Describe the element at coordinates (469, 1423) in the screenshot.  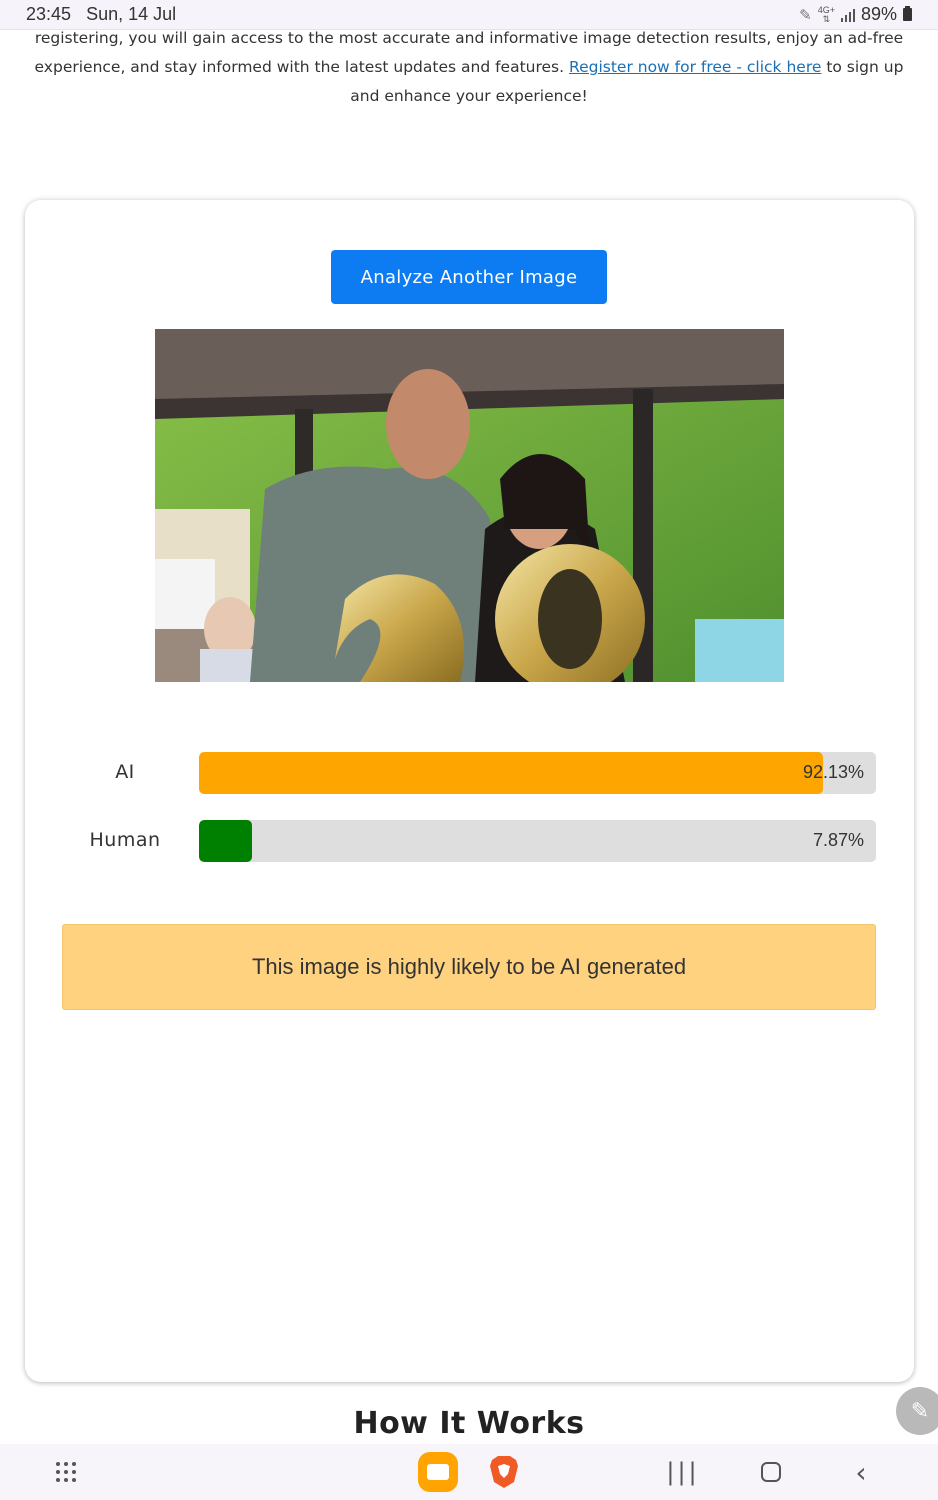
I see `how-it-works-heading: How It Works` at that location.